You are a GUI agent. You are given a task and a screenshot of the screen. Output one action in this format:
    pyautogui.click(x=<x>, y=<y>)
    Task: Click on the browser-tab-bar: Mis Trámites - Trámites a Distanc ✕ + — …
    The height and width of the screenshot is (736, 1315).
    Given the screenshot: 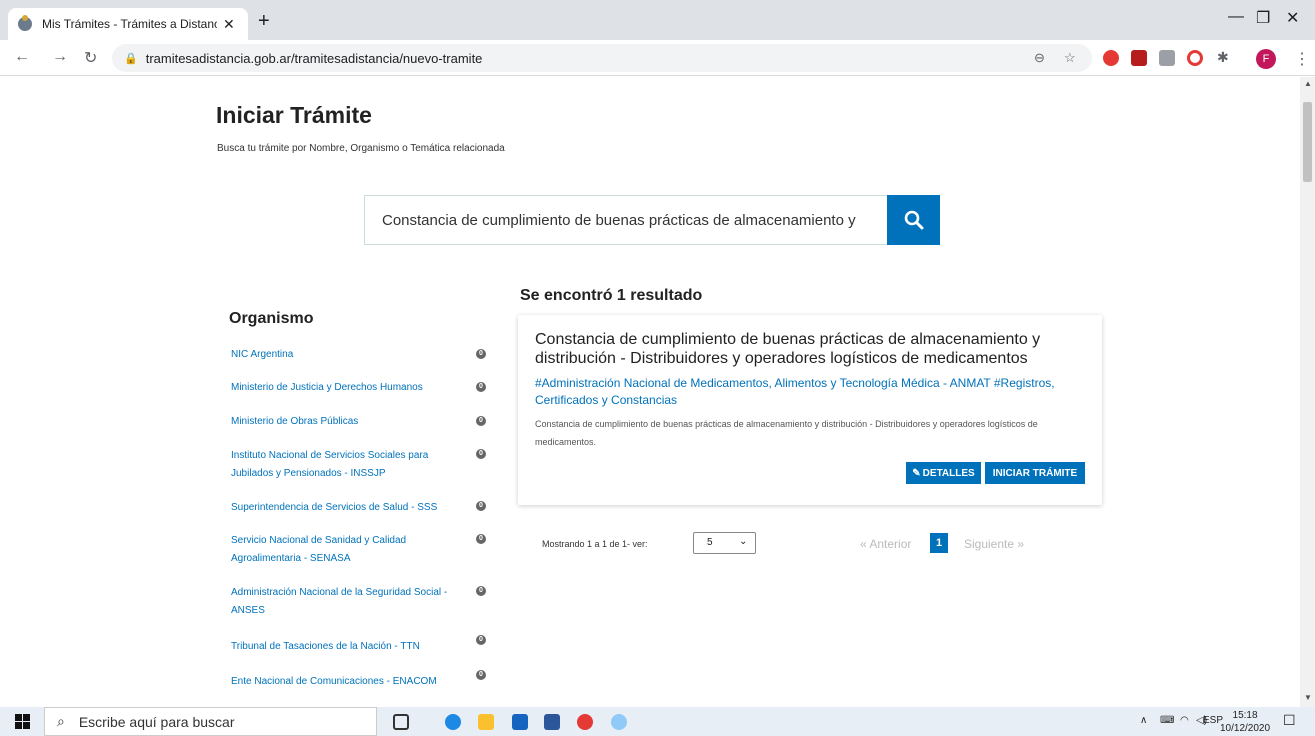 What is the action you would take?
    pyautogui.click(x=657, y=20)
    